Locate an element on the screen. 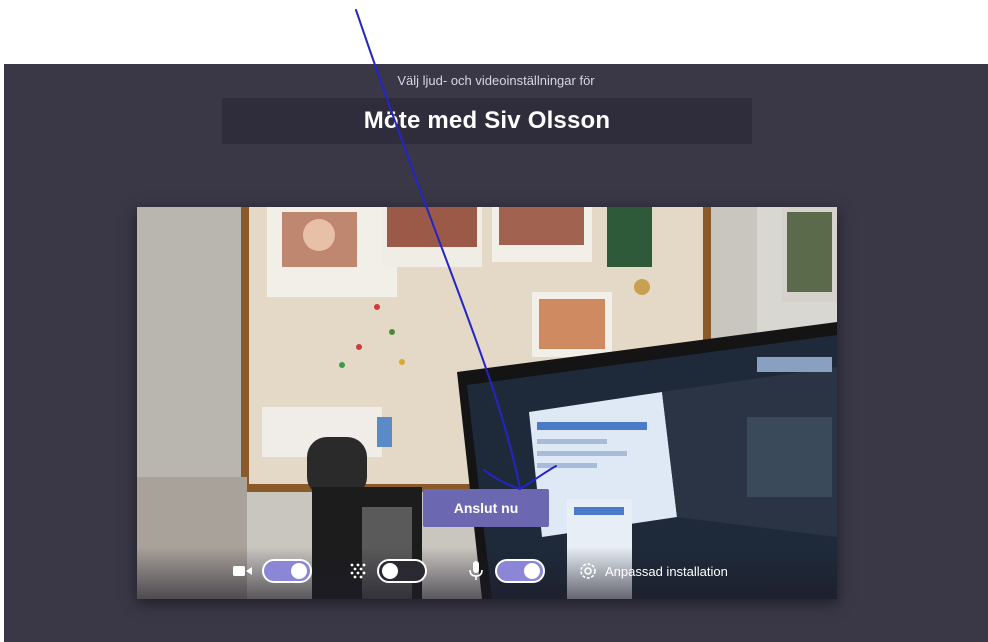  background-blur-icon is located at coordinates (358, 571).